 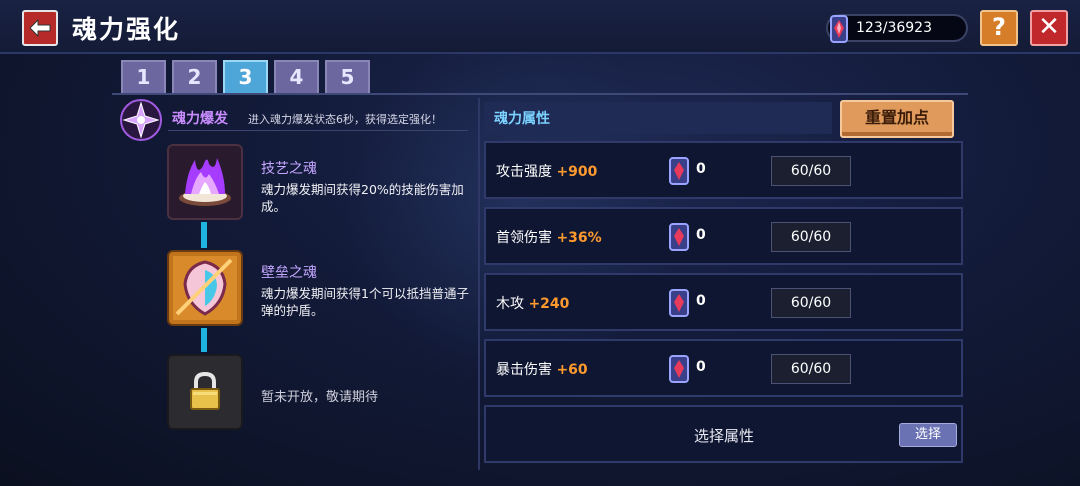 What do you see at coordinates (577, 172) in the screenshot?
I see `attribute-bonus: +900` at bounding box center [577, 172].